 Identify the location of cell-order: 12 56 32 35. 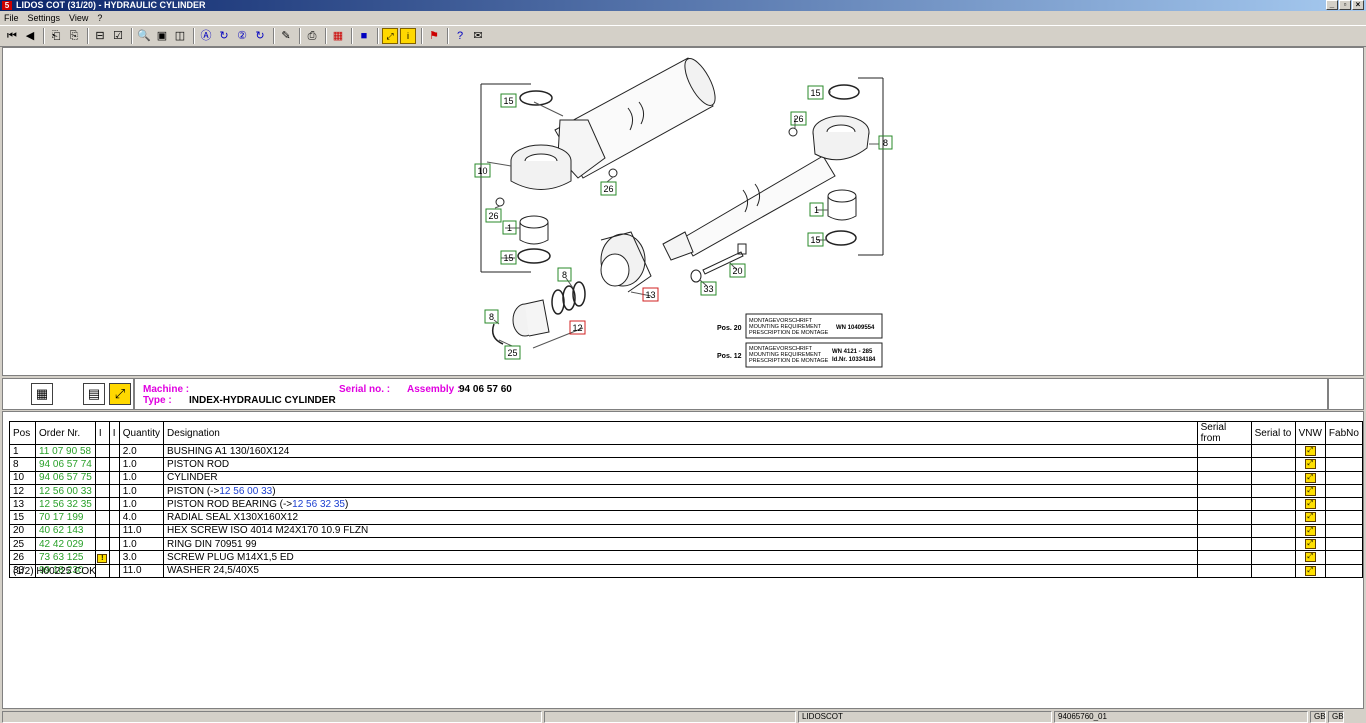
(65, 504).